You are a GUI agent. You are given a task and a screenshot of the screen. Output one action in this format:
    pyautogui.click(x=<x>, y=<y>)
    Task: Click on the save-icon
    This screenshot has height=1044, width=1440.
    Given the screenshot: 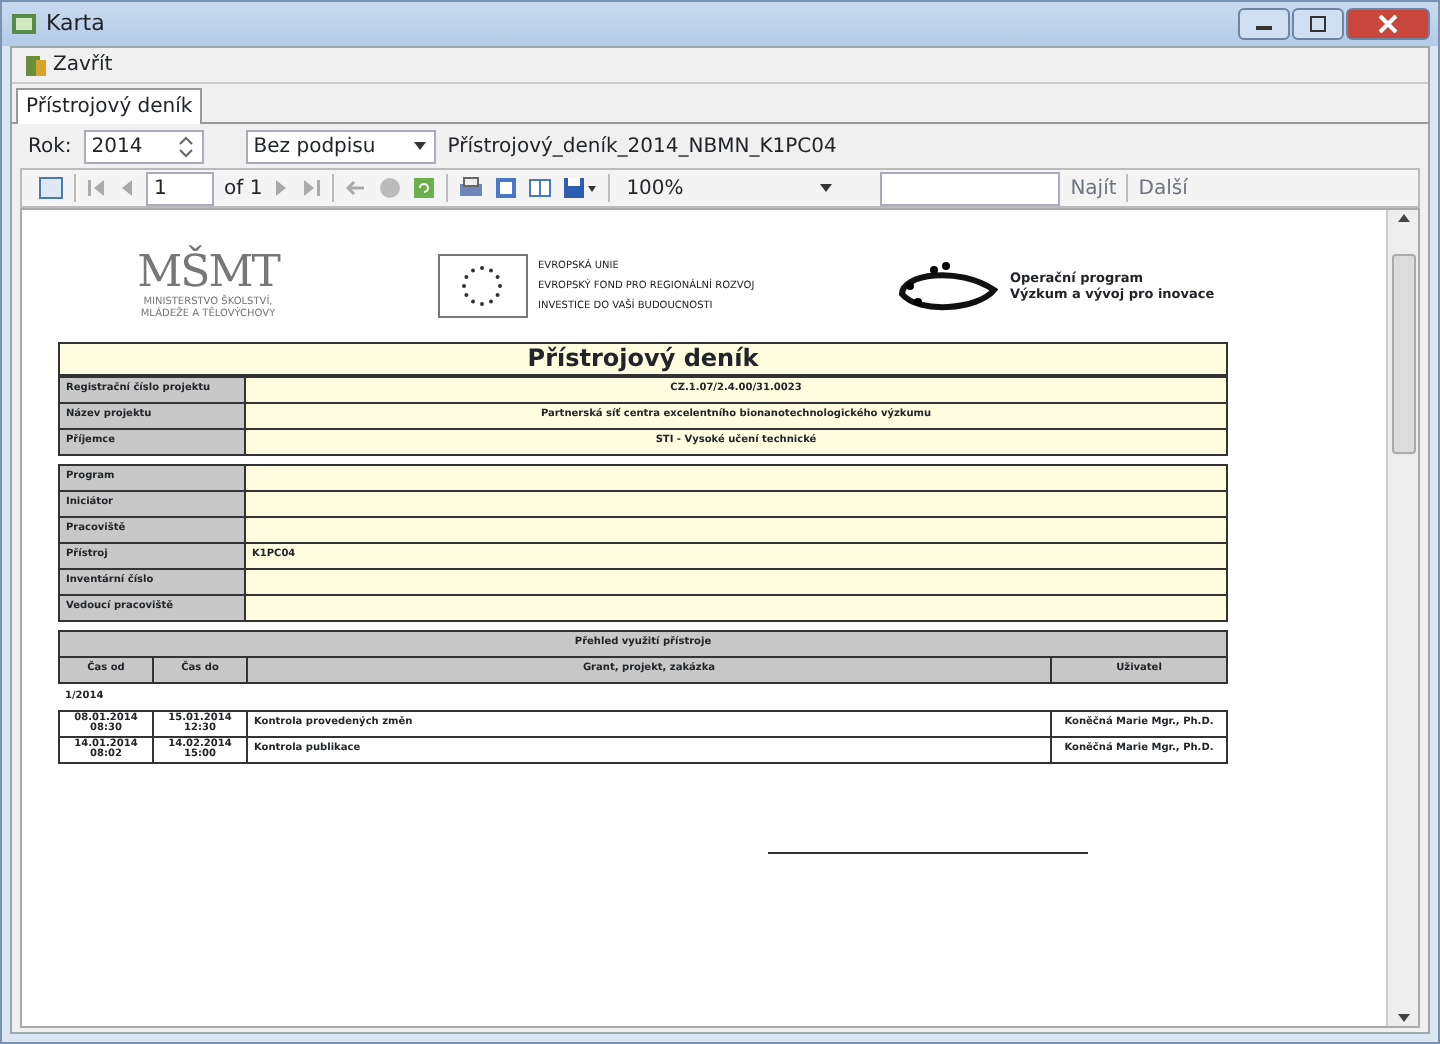 What is the action you would take?
    pyautogui.click(x=580, y=188)
    